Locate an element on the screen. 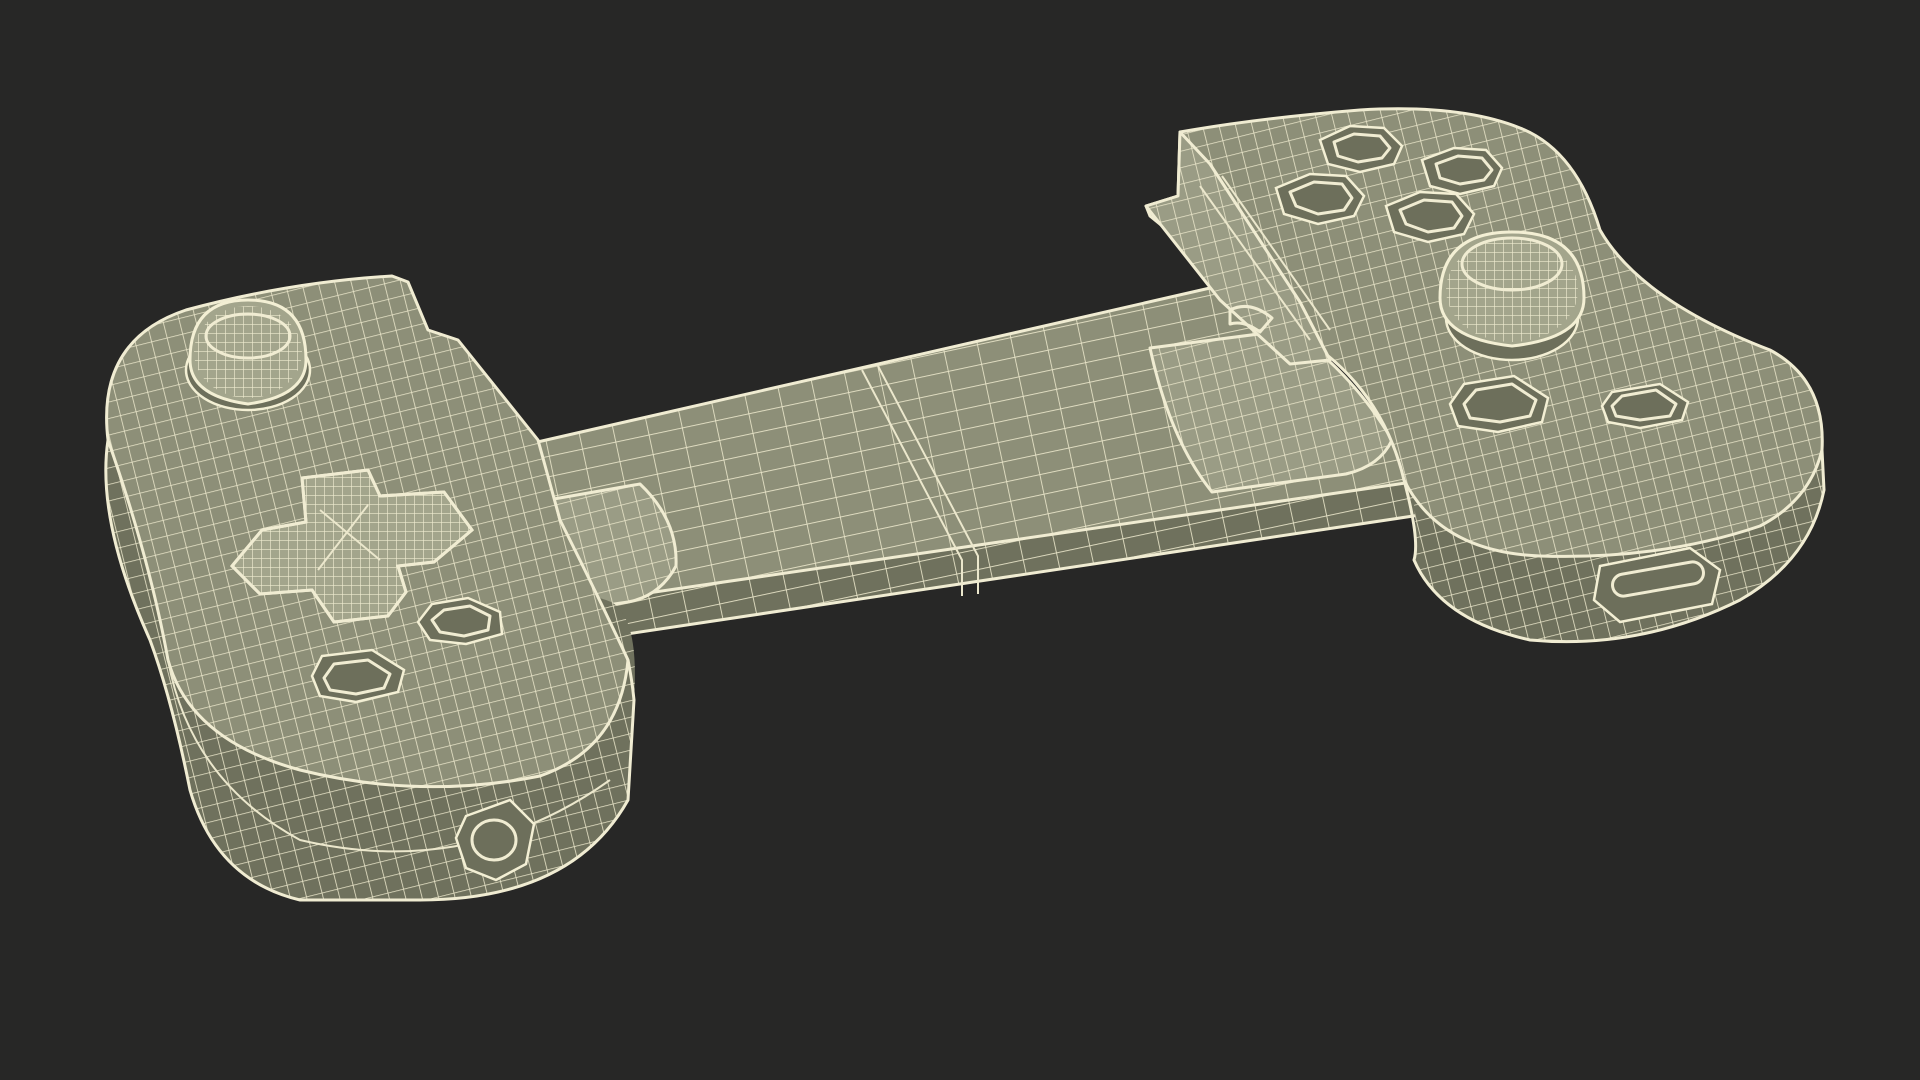 The image size is (1920, 1080). thumbstick-right is located at coordinates (1512, 296).